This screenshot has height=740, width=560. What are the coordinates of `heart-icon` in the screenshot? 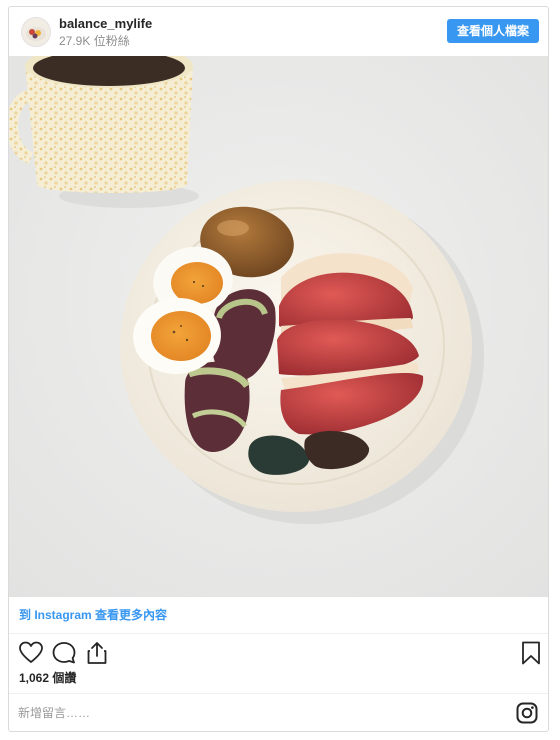 It's located at (31, 653).